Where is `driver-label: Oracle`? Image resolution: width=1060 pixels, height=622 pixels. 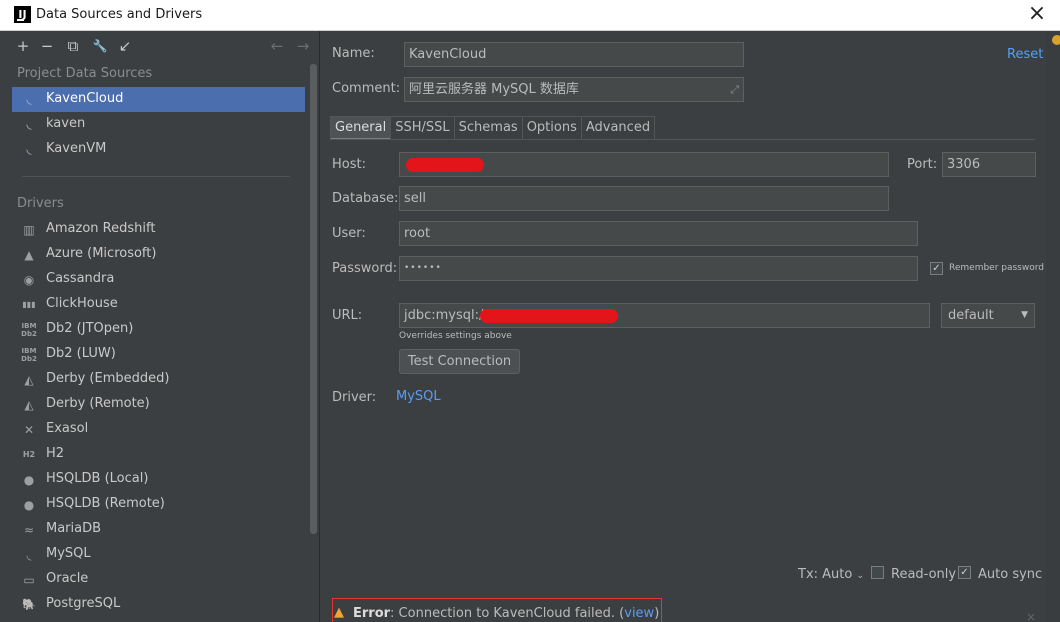 driver-label: Oracle is located at coordinates (67, 578).